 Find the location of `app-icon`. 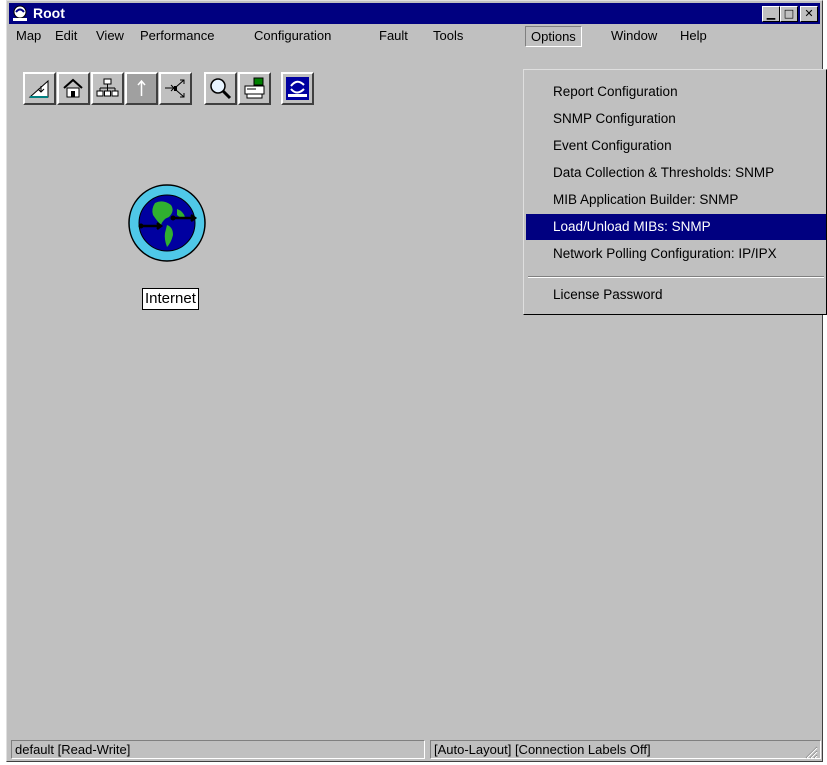

app-icon is located at coordinates (20, 13).